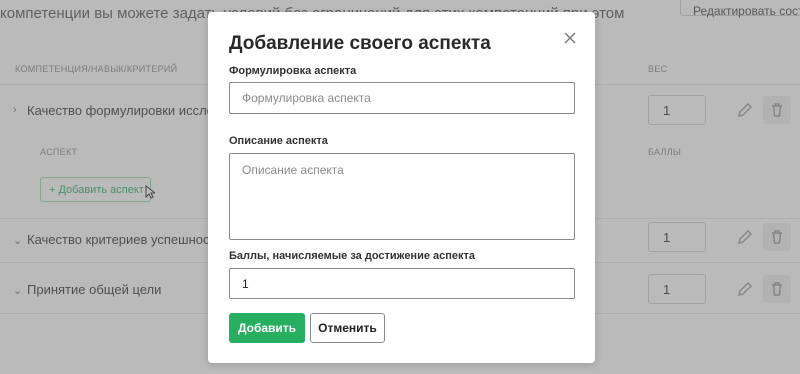  I want to click on points-input, so click(402, 283).